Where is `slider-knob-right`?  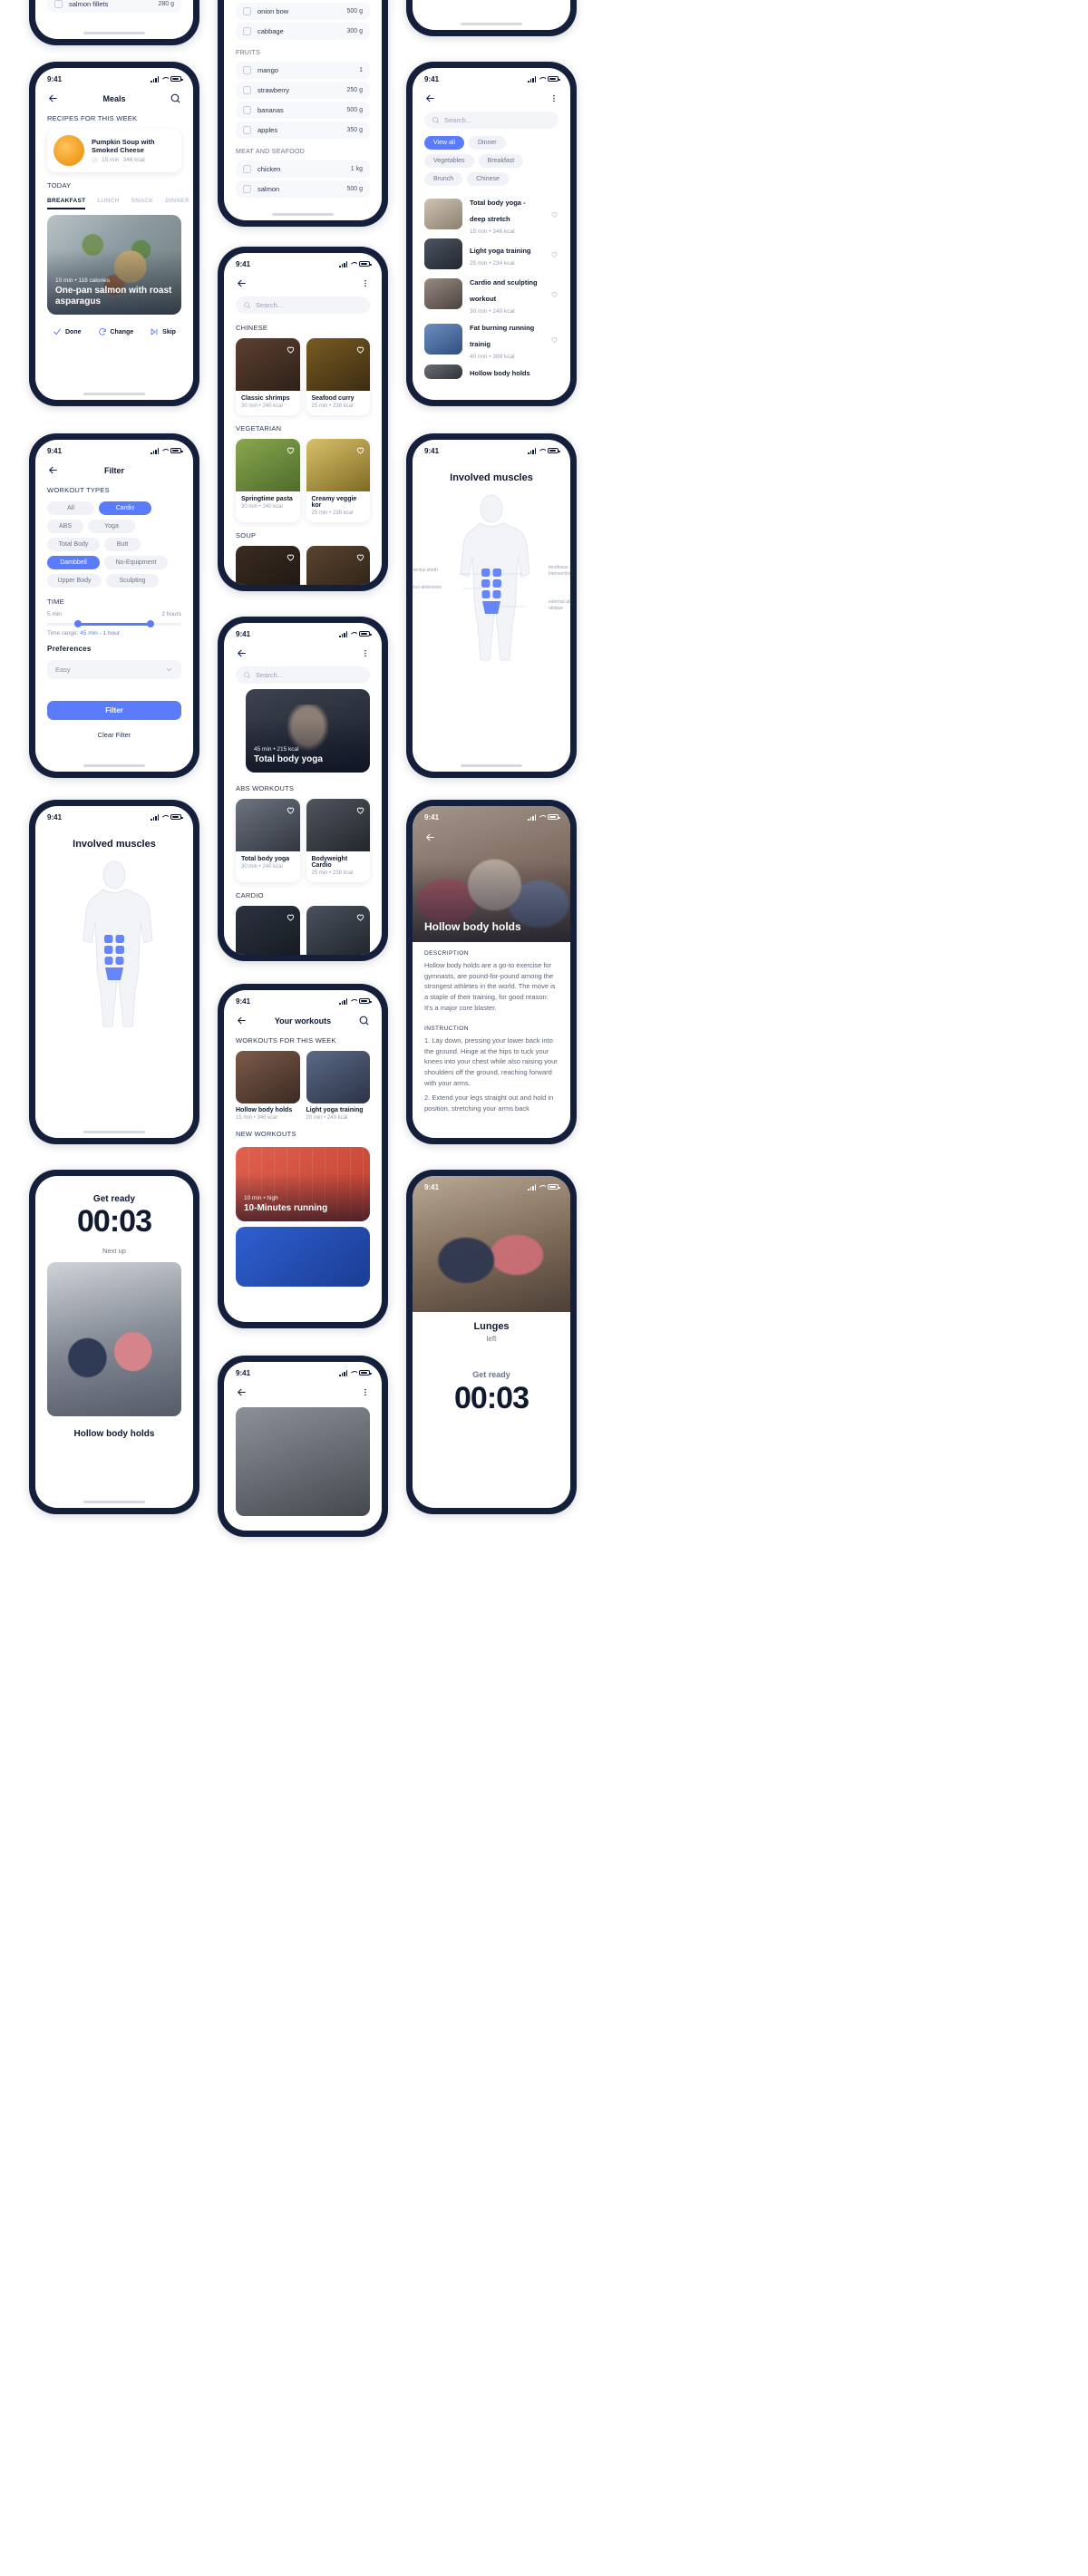
slider-knob-right is located at coordinates (150, 623).